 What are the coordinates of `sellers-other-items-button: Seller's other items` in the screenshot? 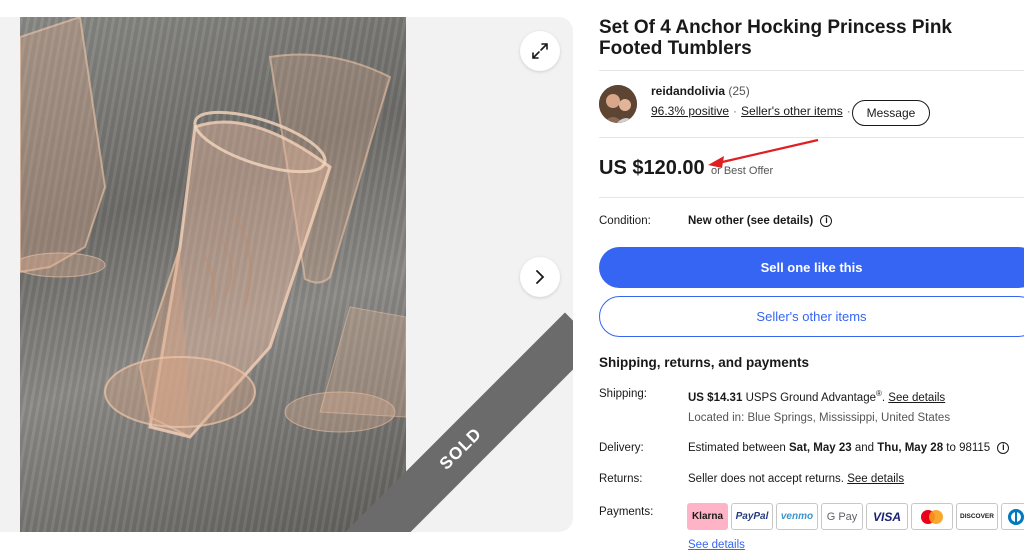 It's located at (811, 316).